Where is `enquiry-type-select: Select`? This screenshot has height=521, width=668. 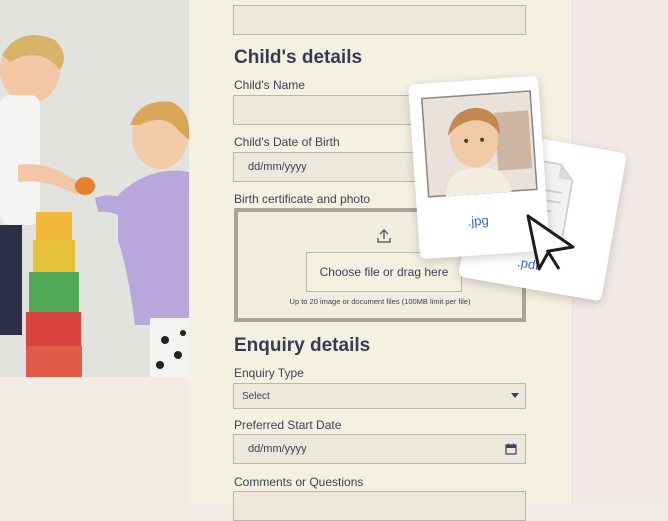
enquiry-type-select: Select is located at coordinates (379, 396).